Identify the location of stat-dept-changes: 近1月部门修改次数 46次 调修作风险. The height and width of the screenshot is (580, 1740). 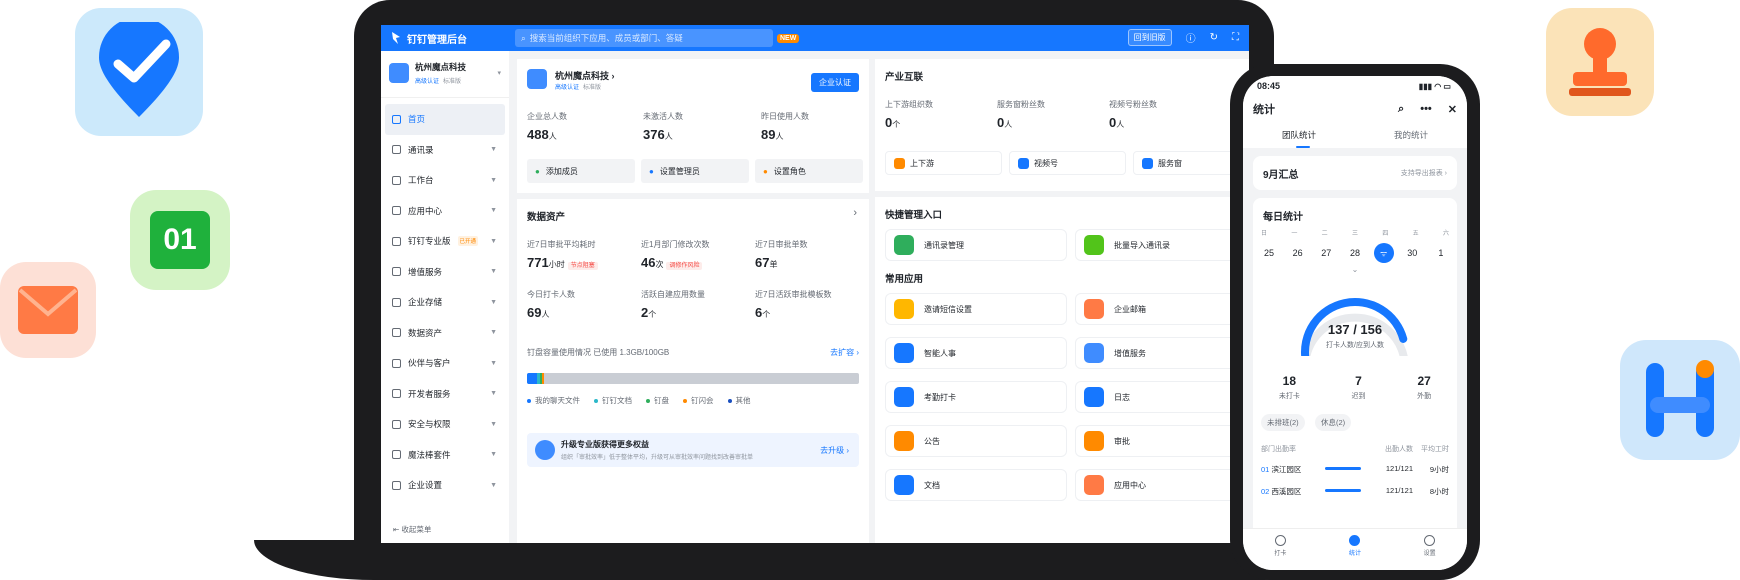
(675, 254).